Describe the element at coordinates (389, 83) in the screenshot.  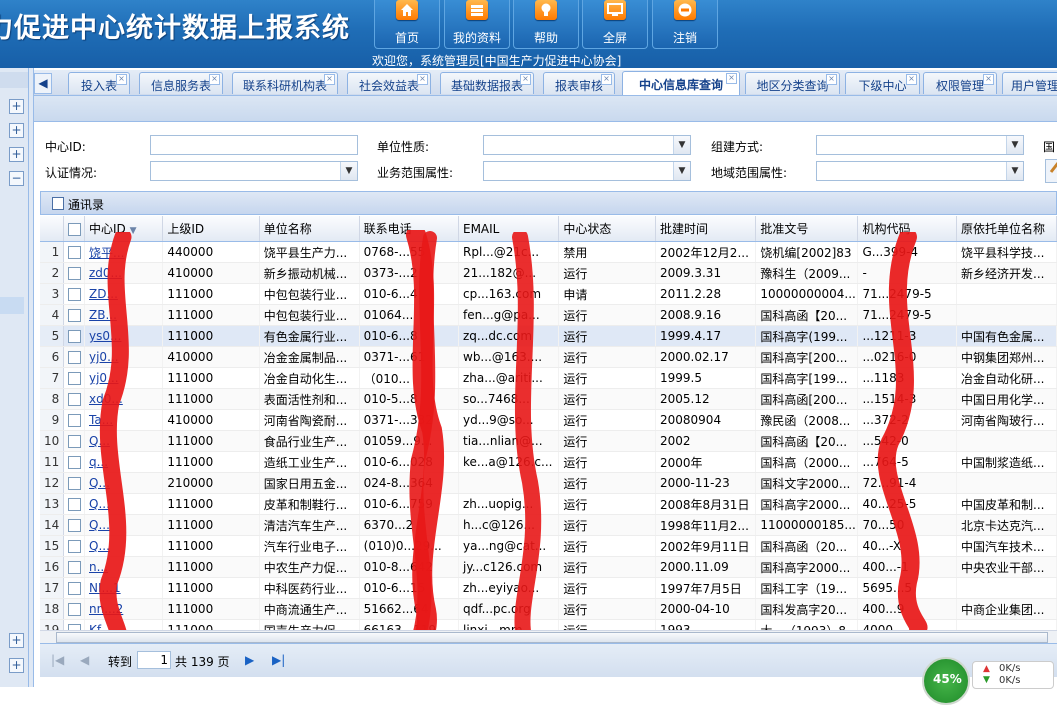
I see `tab-social-benefit: 社会效益表 ×` at that location.